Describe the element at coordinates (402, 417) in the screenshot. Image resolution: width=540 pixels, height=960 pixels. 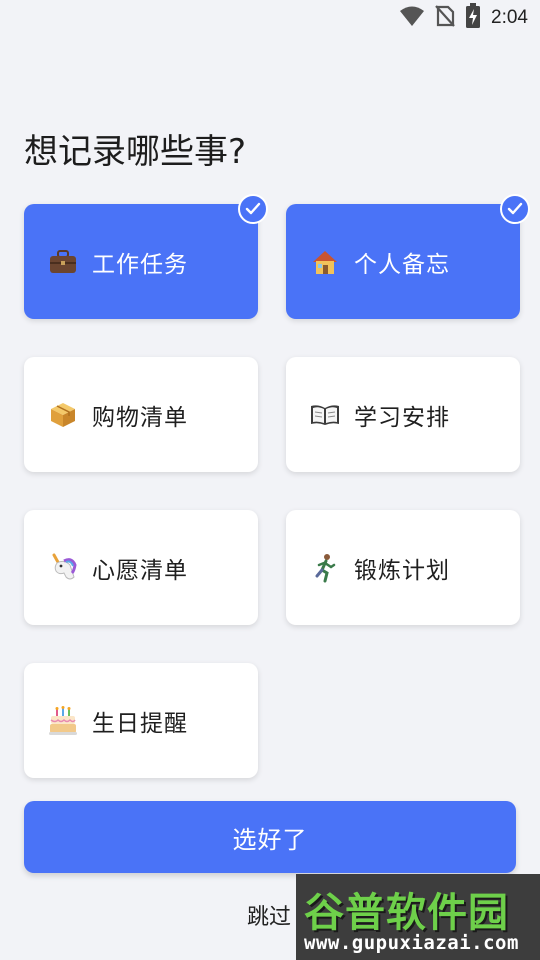
I see `category-label: 学习安排` at that location.